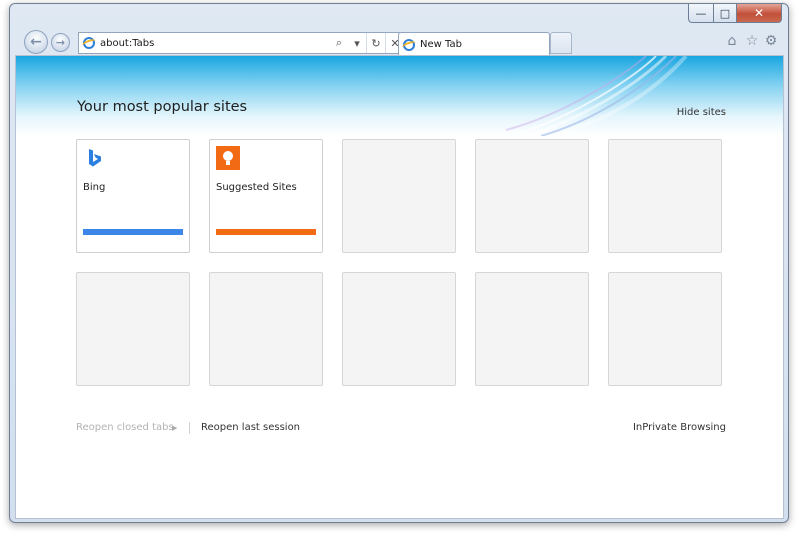  What do you see at coordinates (701, 112) in the screenshot?
I see `hide-sites-link: Hide sites` at bounding box center [701, 112].